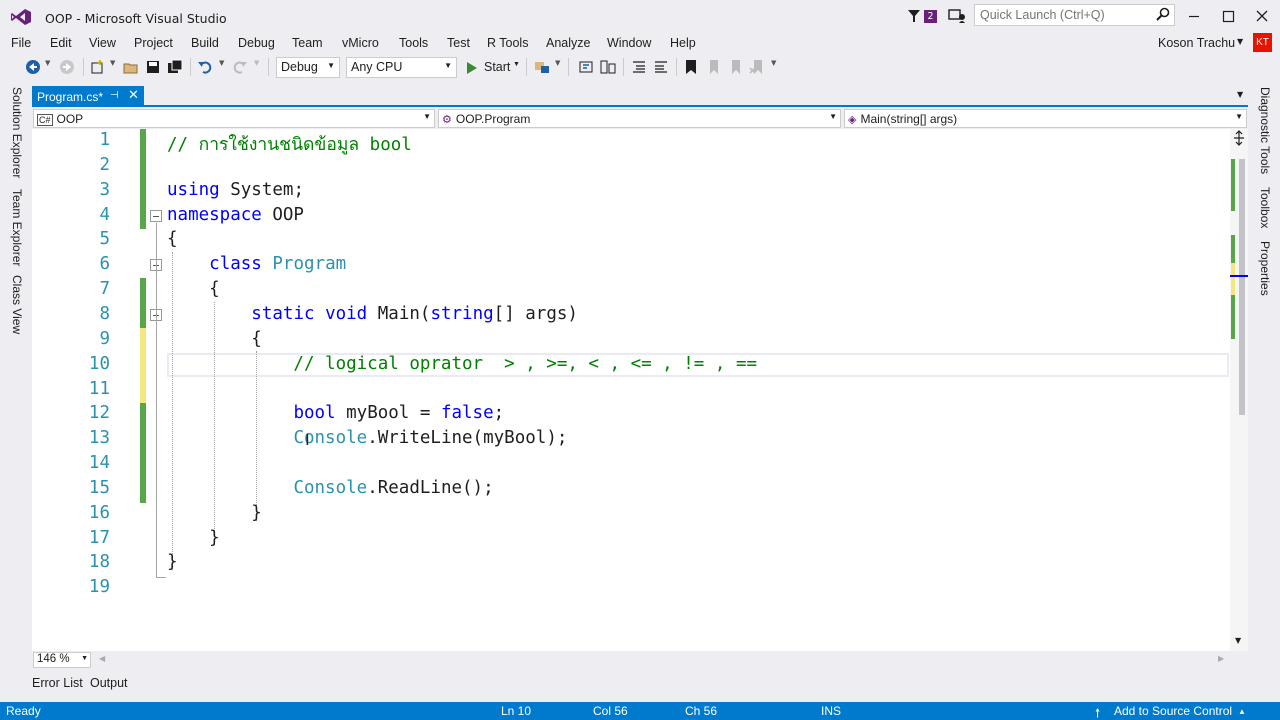  What do you see at coordinates (98, 67) in the screenshot?
I see `new-project-icon` at bounding box center [98, 67].